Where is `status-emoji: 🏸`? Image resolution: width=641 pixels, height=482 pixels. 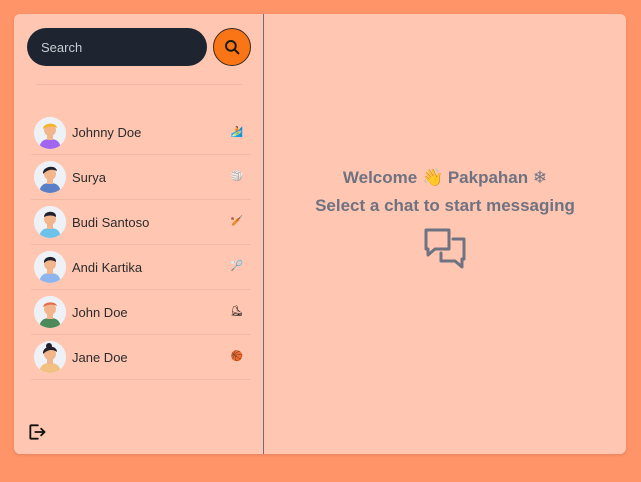
status-emoji: 🏸 is located at coordinates (236, 266).